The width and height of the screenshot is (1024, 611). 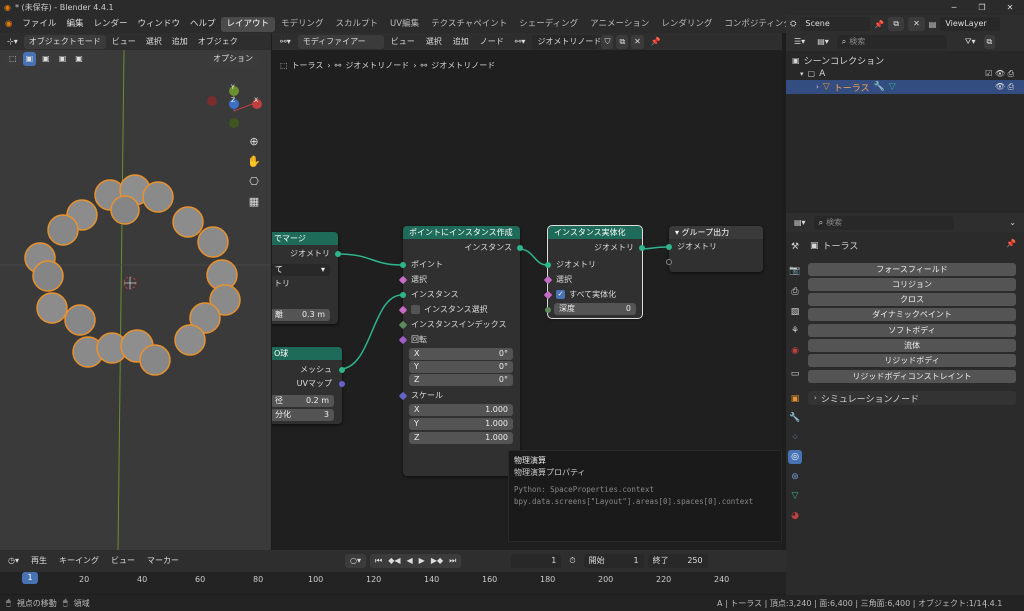 I want to click on render-icon: 📷, so click(x=795, y=271).